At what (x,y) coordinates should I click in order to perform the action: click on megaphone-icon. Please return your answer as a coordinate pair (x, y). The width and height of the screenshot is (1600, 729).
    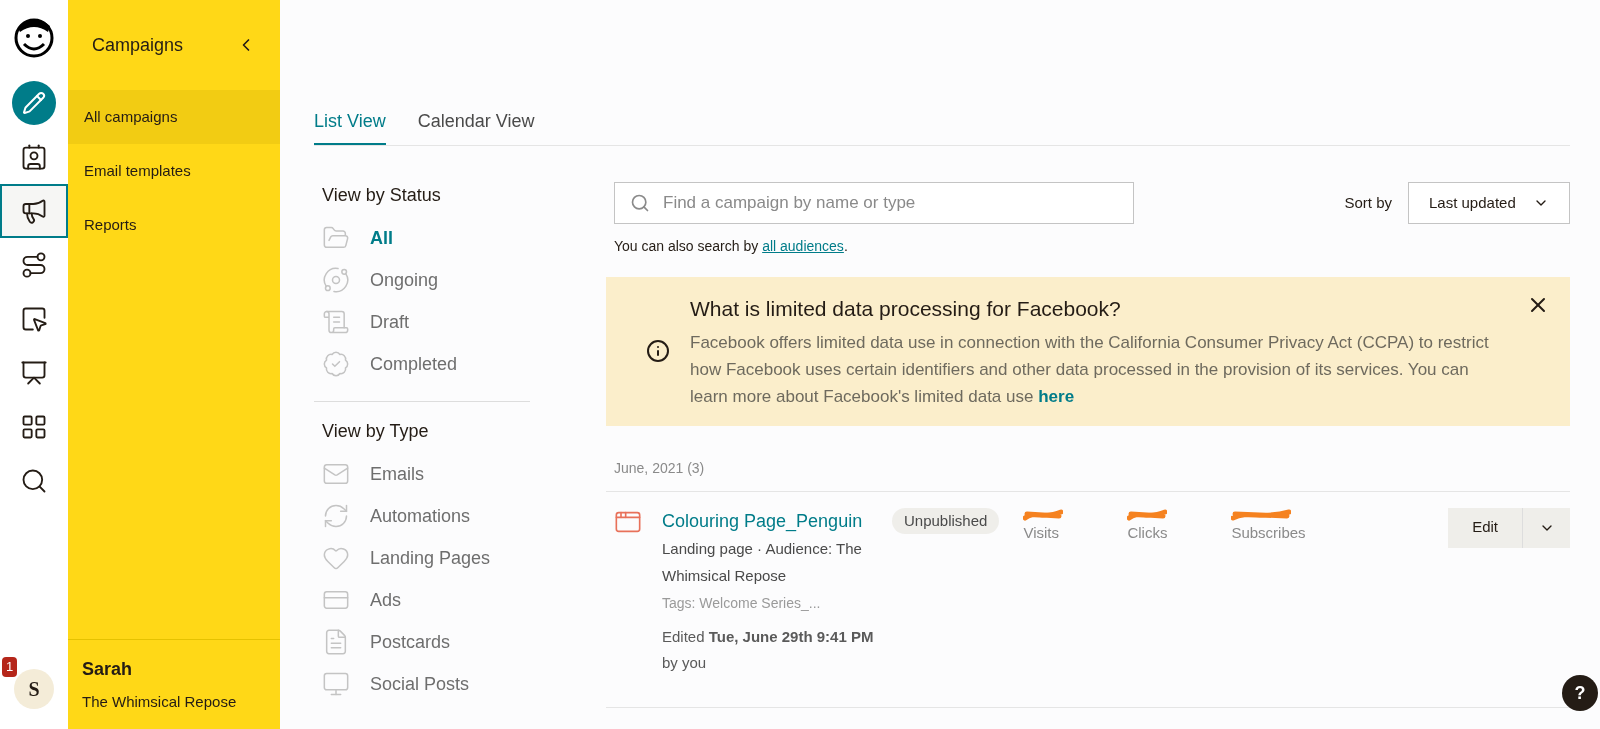
    Looking at the image, I should click on (34, 211).